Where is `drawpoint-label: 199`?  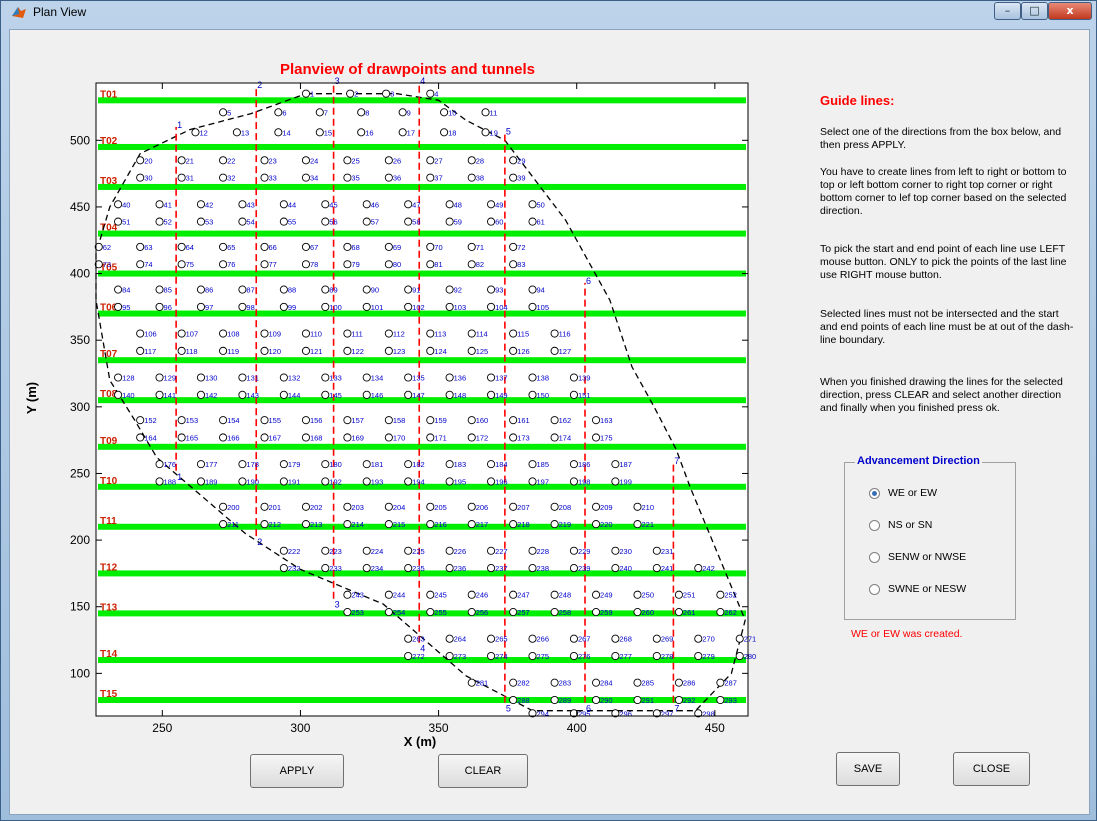 drawpoint-label: 199 is located at coordinates (625, 481).